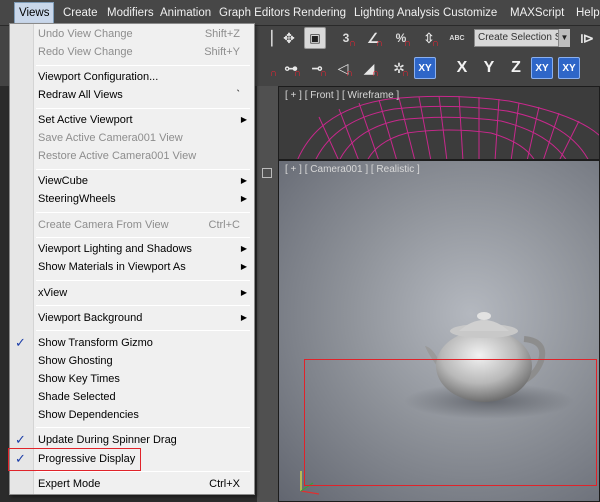 This screenshot has height=502, width=600. What do you see at coordinates (112, 267) in the screenshot?
I see `menu-item-label: Show Materials in Viewport As` at bounding box center [112, 267].